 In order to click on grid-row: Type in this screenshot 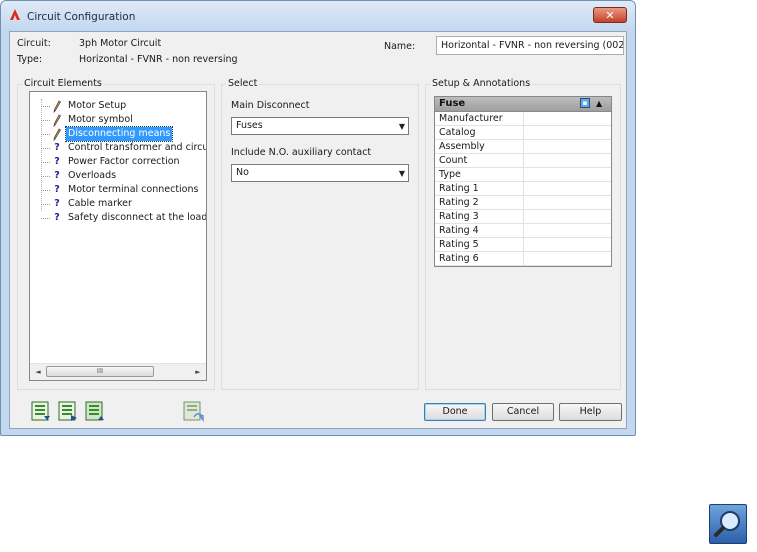, I will do `click(523, 175)`.